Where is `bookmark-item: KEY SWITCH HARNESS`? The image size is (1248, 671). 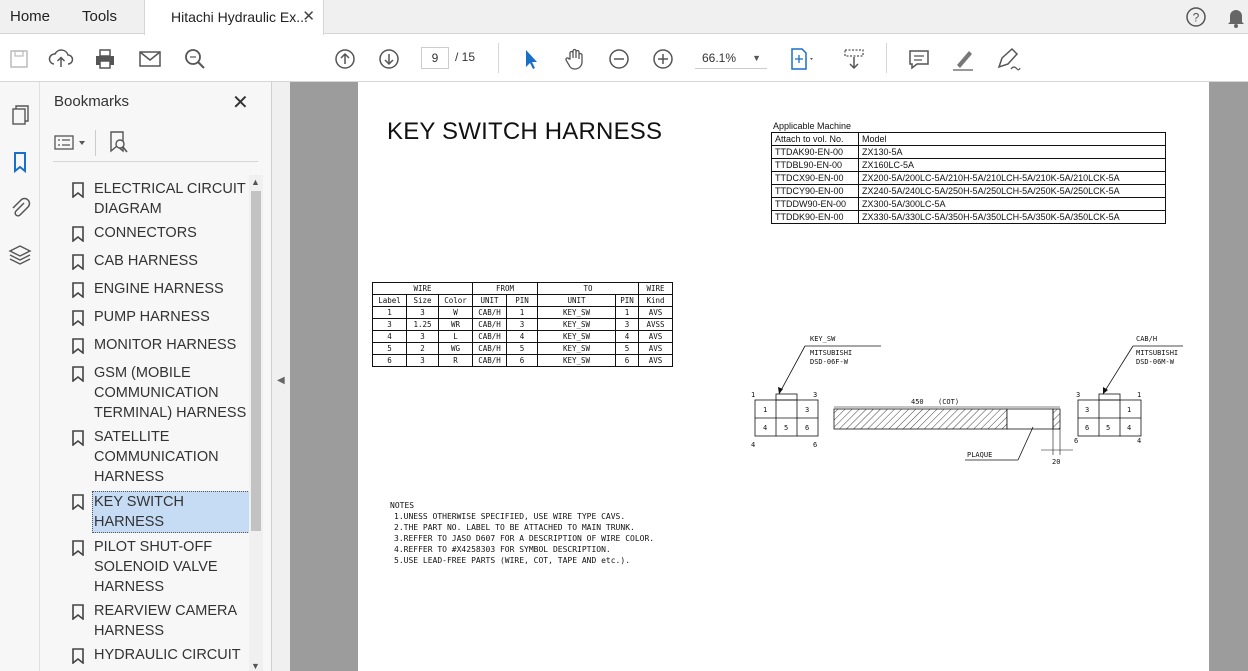
bookmark-item: KEY SWITCH HARNESS is located at coordinates (152, 512).